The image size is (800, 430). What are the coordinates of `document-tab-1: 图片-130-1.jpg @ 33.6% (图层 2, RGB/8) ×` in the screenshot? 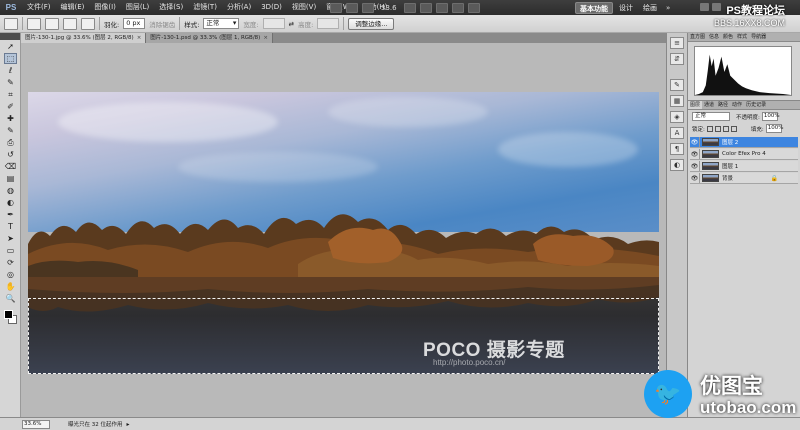 It's located at (84, 38).